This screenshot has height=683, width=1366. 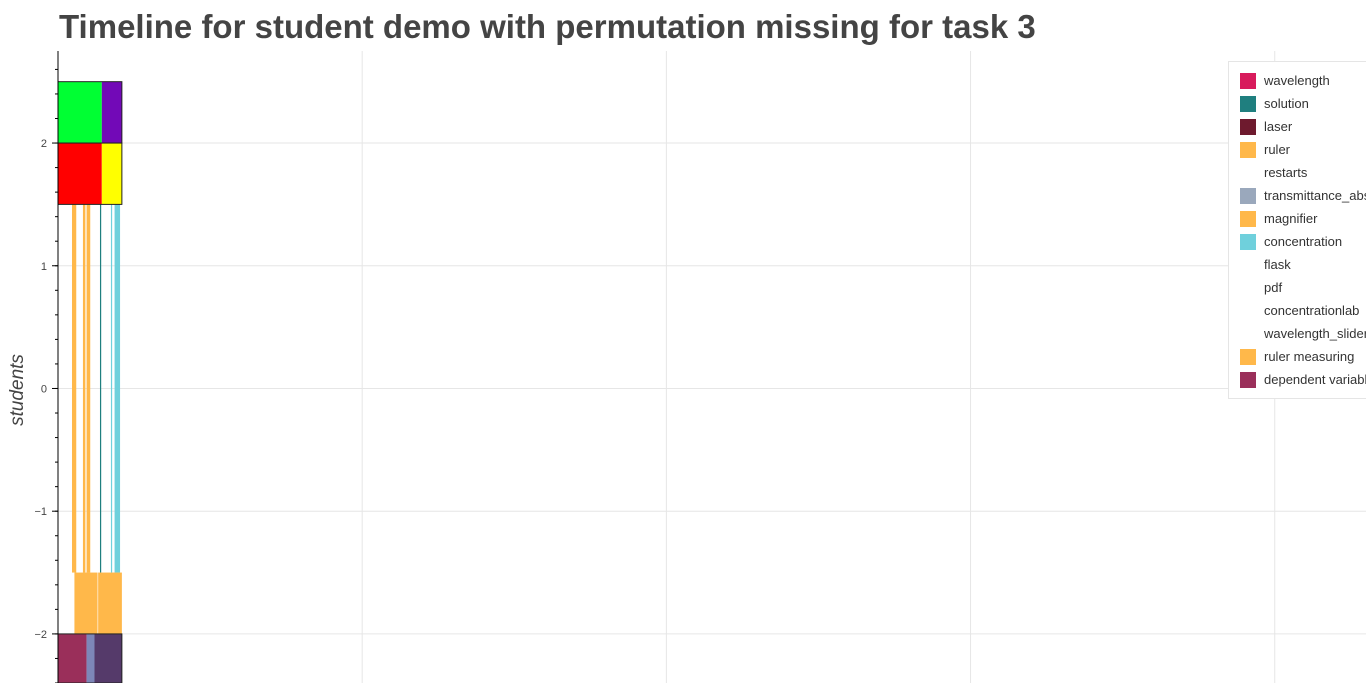 What do you see at coordinates (1286, 103) in the screenshot?
I see `legend-label: solution` at bounding box center [1286, 103].